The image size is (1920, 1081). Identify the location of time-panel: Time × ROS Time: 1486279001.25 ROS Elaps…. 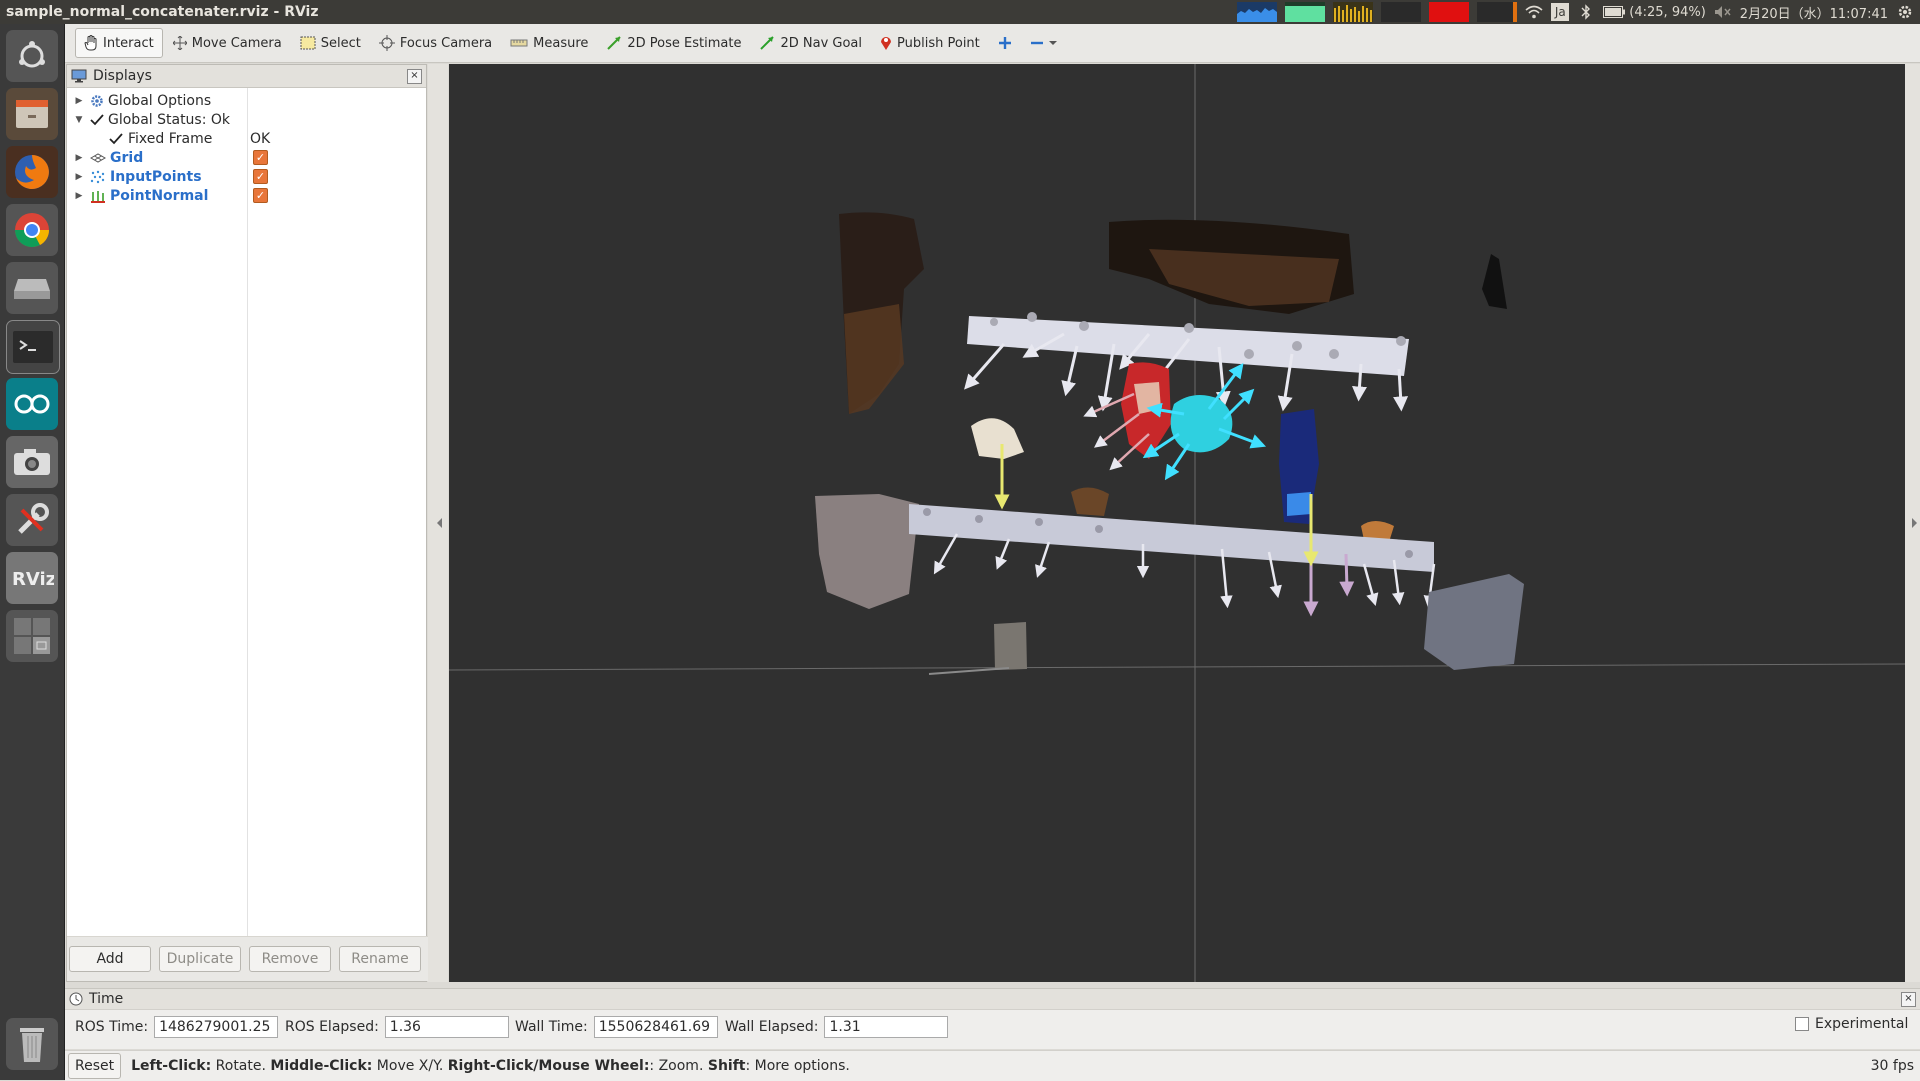
(992, 1018).